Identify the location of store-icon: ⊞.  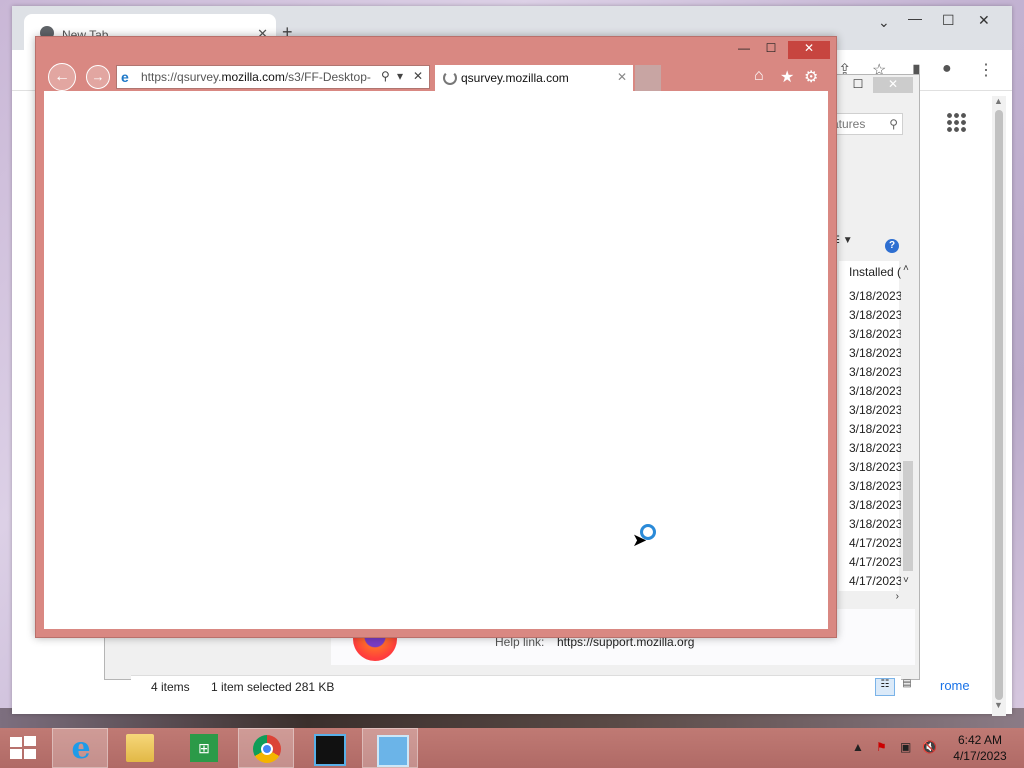
(204, 748).